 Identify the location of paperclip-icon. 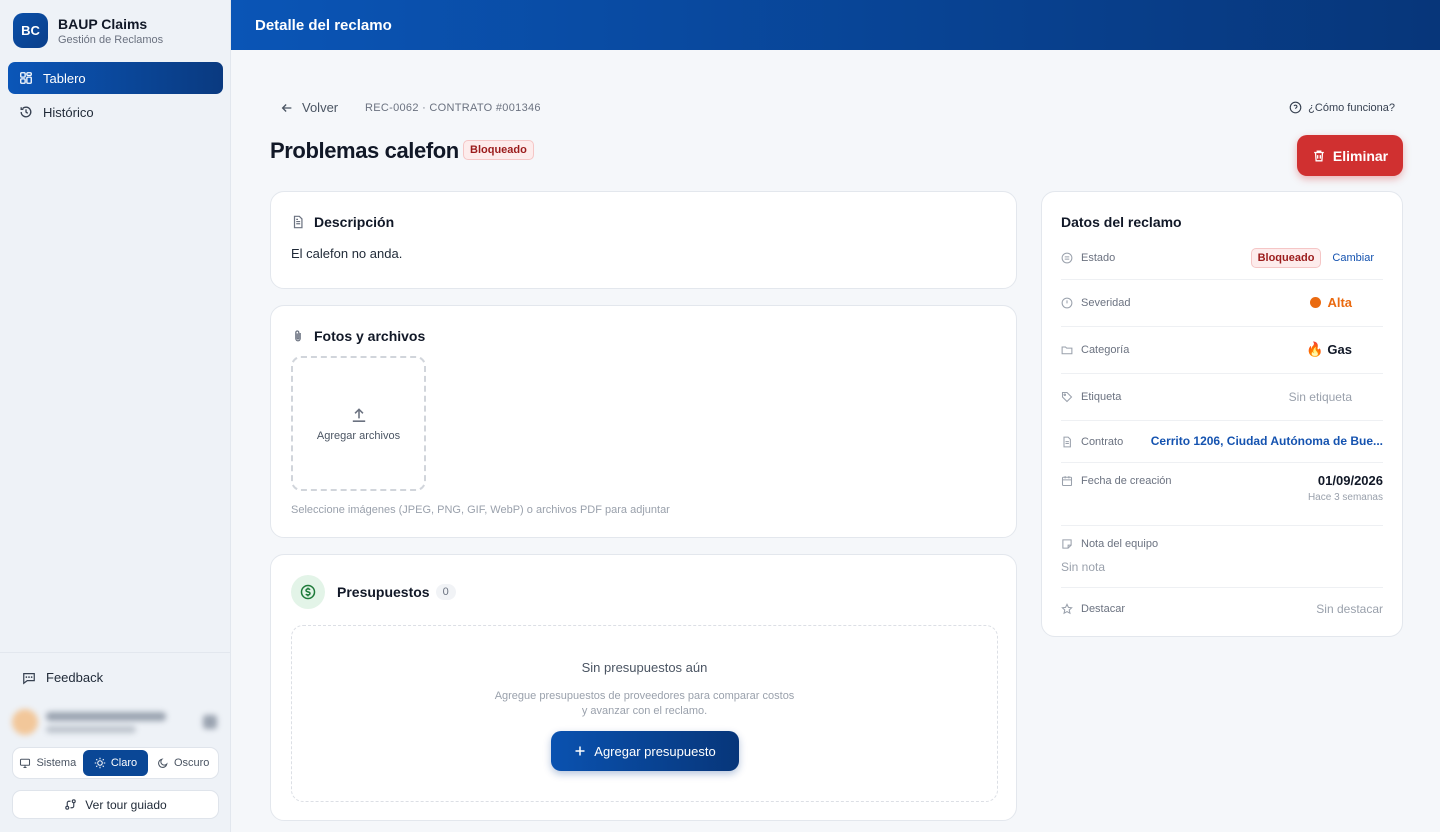
(298, 336).